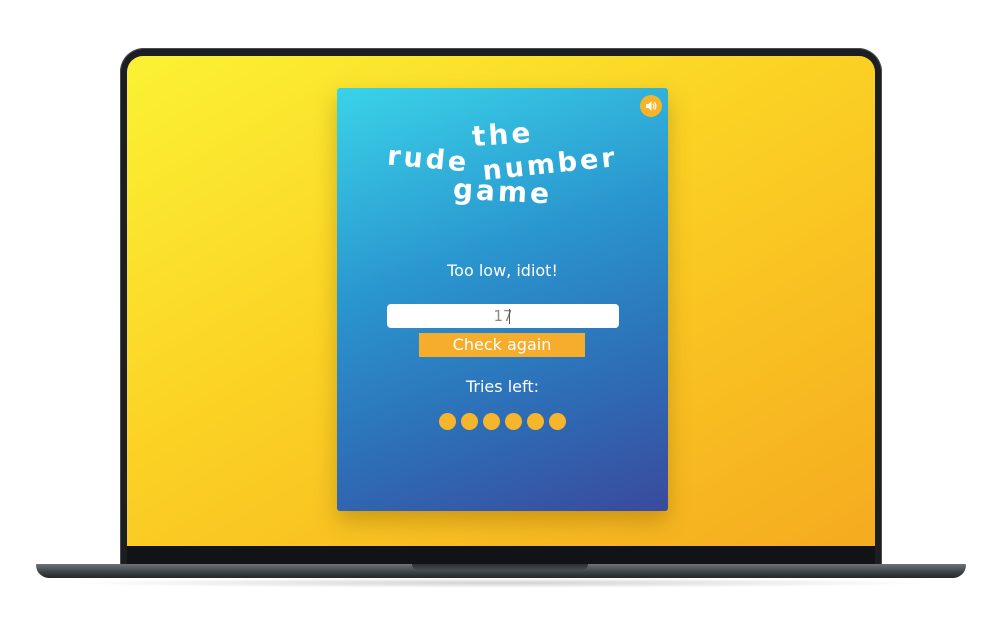 The height and width of the screenshot is (643, 1000). Describe the element at coordinates (500, 567) in the screenshot. I see `laptop-base-notch` at that location.